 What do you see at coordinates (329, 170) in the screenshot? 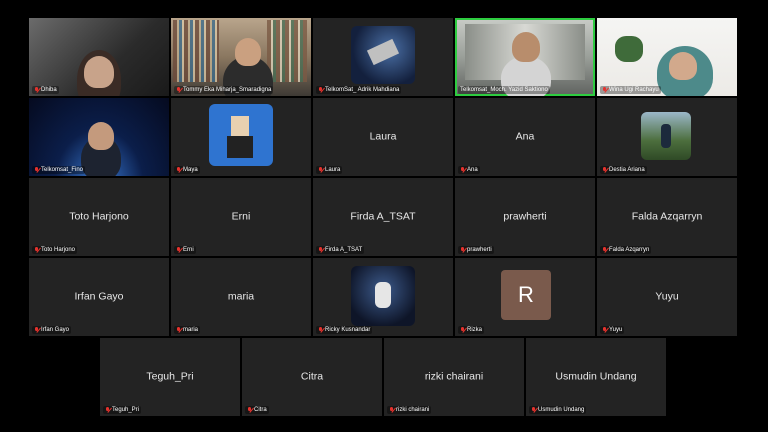
I see `name-label: Laura` at bounding box center [329, 170].